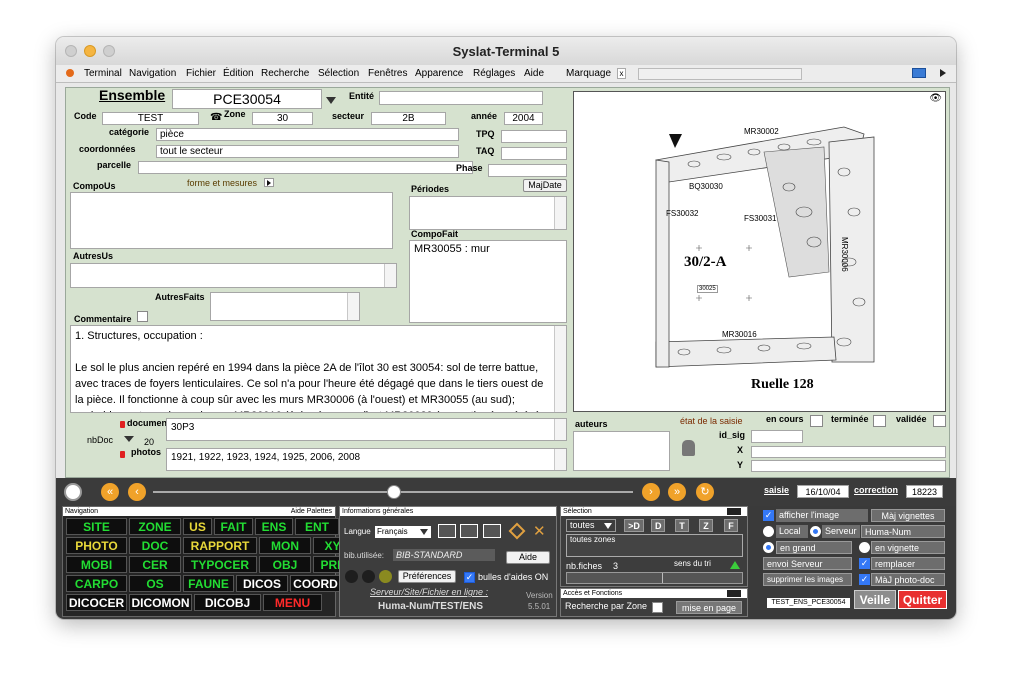 The image size is (1012, 695). I want to click on eye-icon: 👁, so click(935, 98).